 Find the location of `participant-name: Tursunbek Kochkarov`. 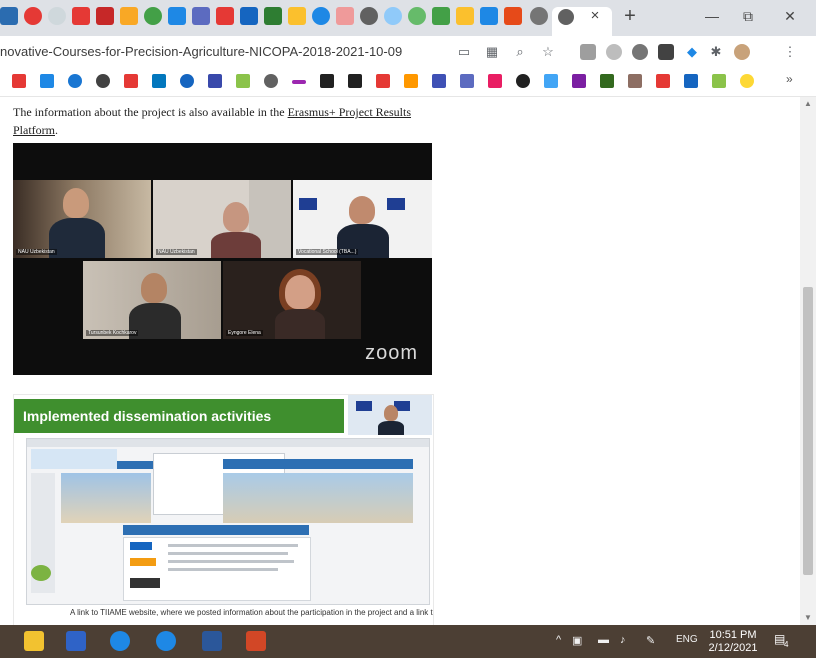

participant-name: Tursunbek Kochkarov is located at coordinates (112, 333).